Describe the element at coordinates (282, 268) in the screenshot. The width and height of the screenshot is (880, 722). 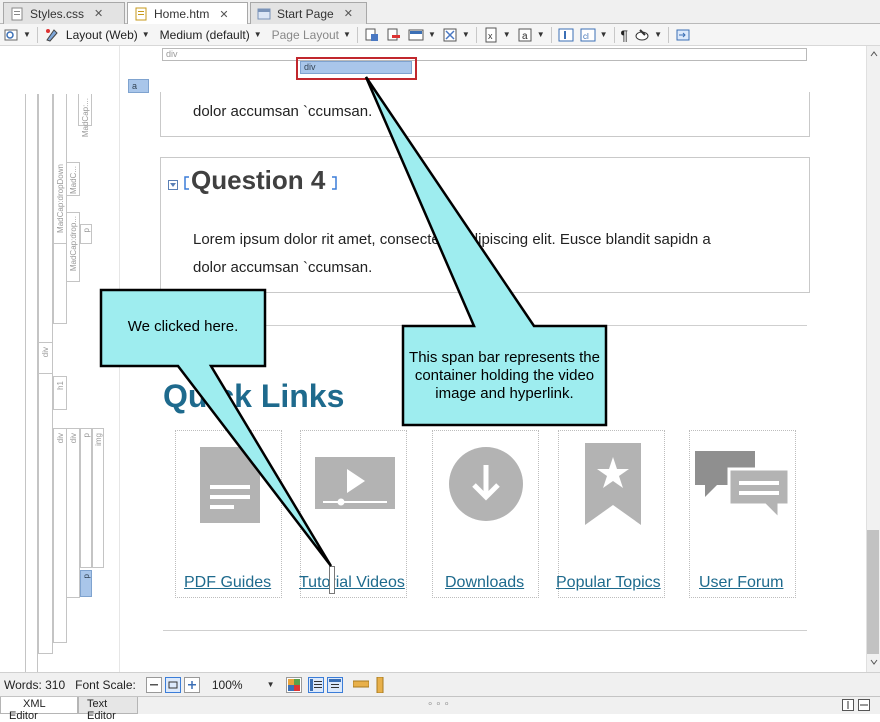
I see `question-4-answer-line: dolor accumsan `ccumsan.` at that location.